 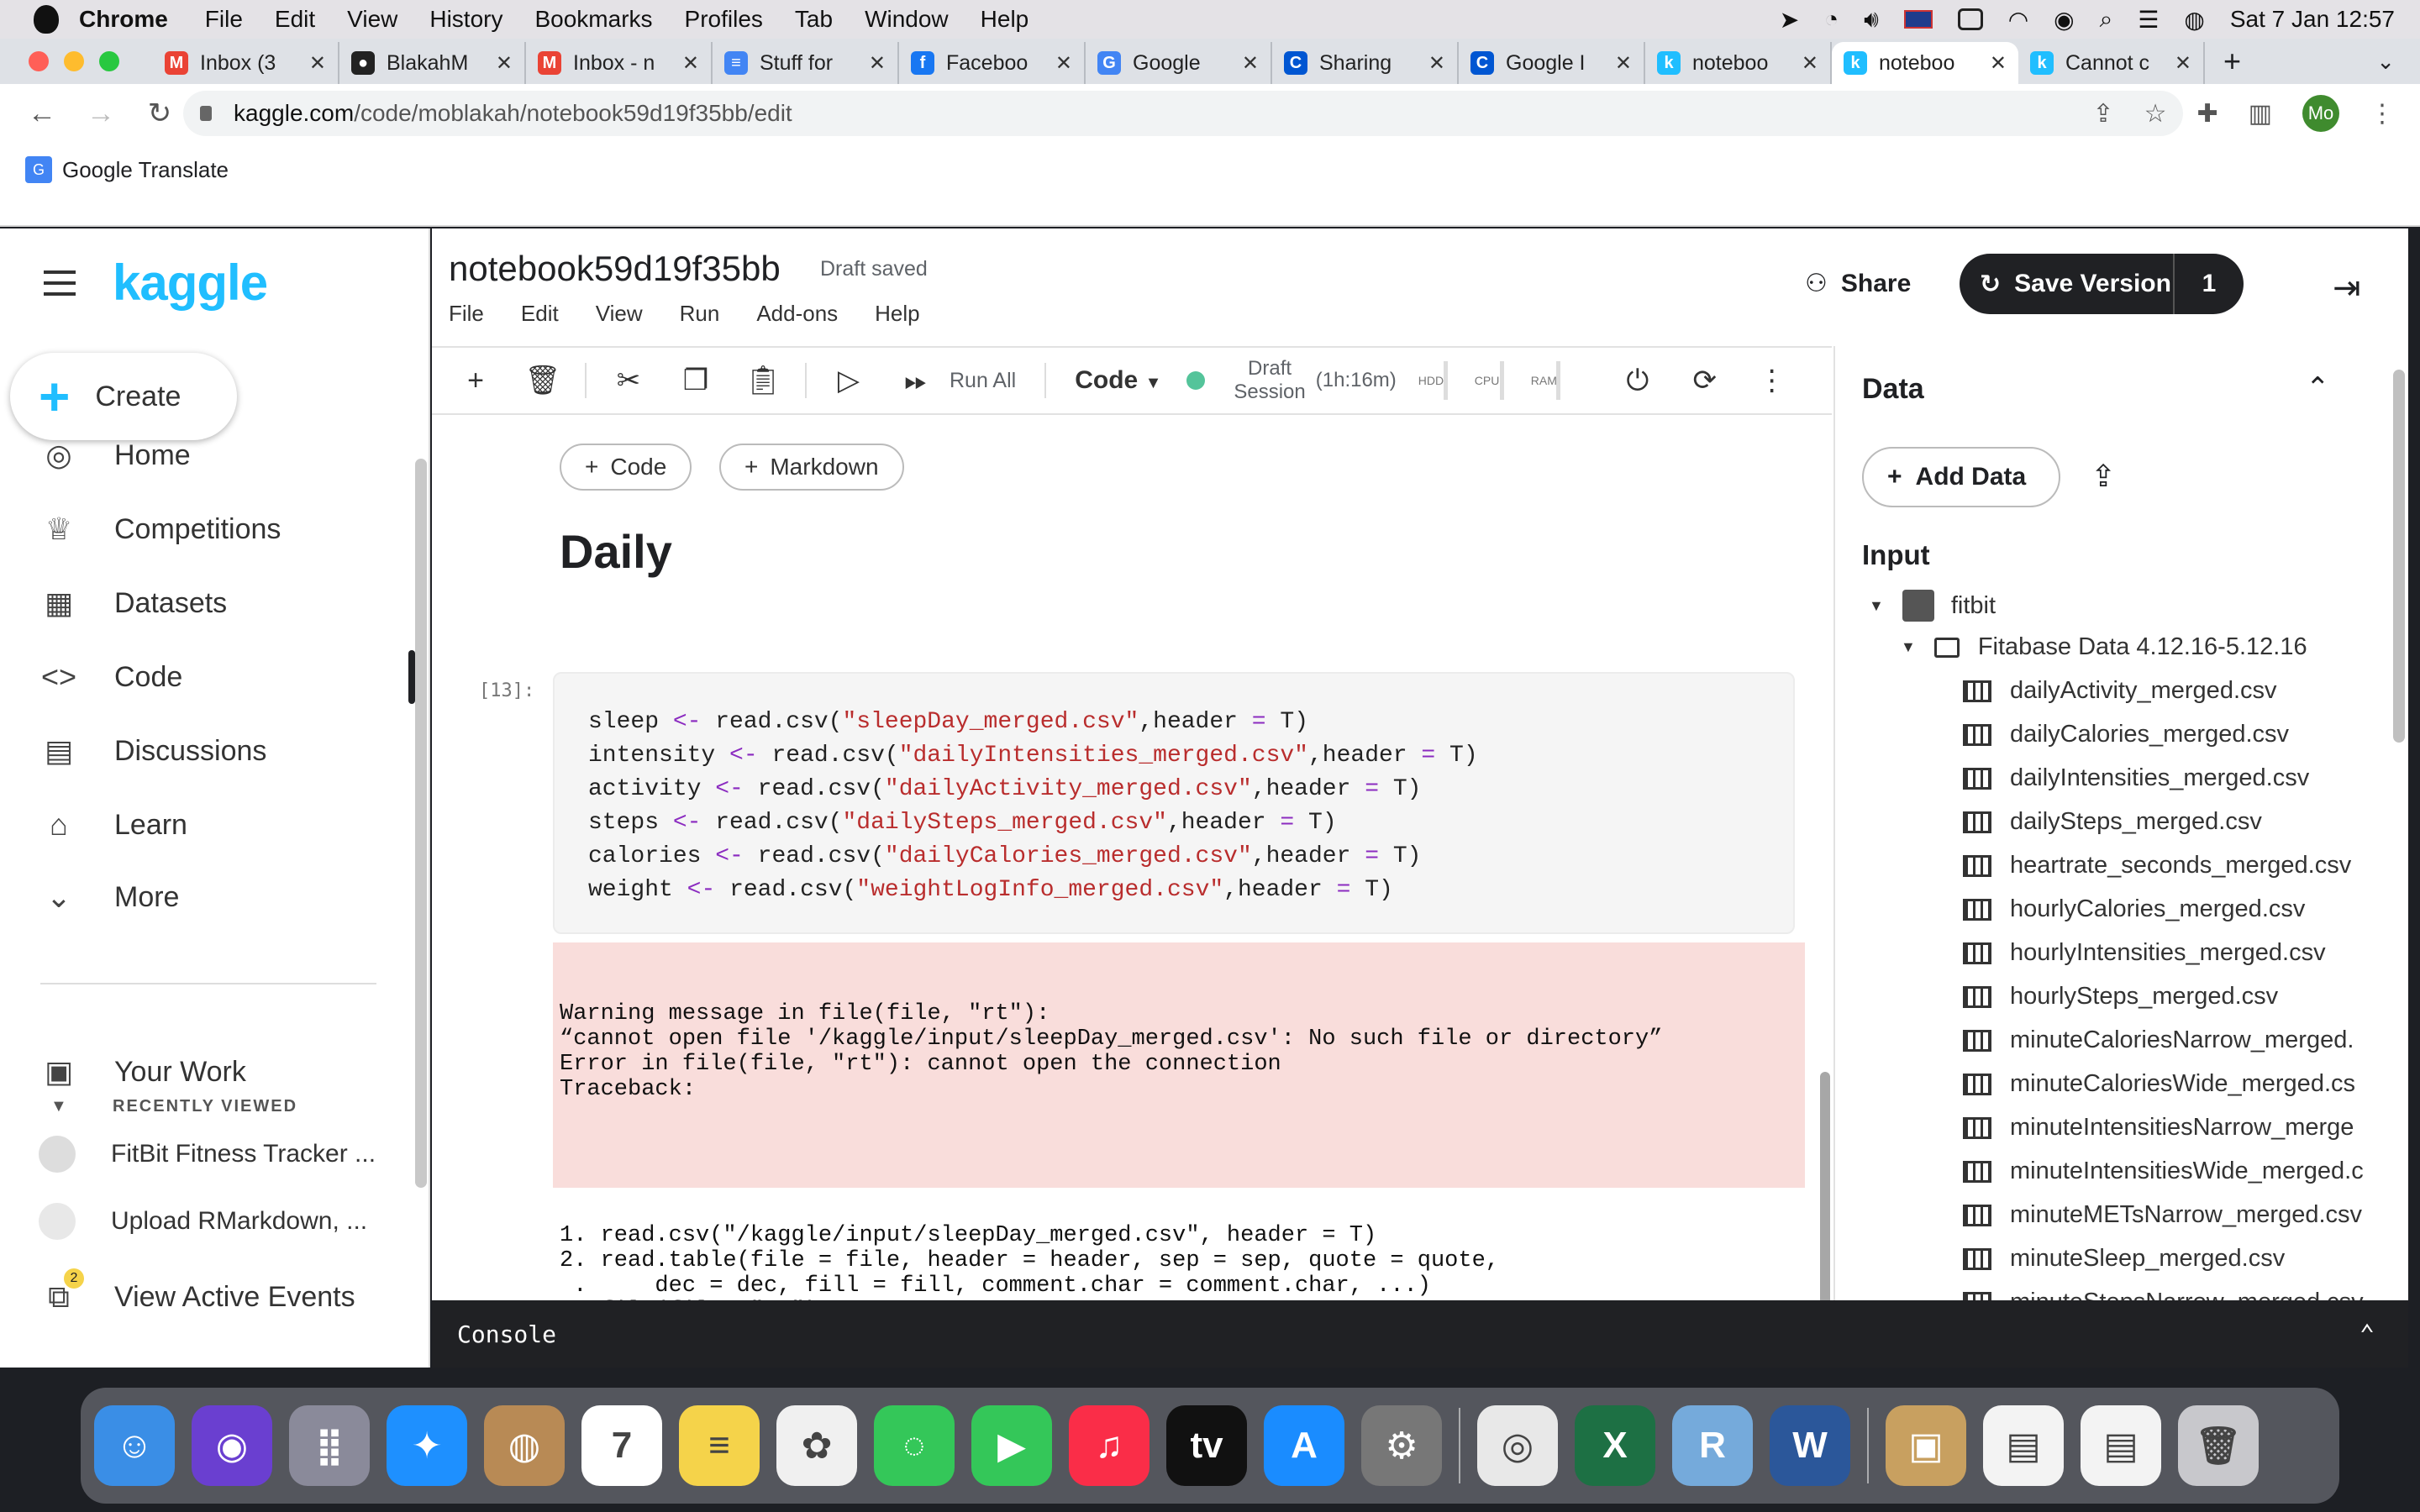 I want to click on kaggle-logo: kaggle, so click(x=191, y=283).